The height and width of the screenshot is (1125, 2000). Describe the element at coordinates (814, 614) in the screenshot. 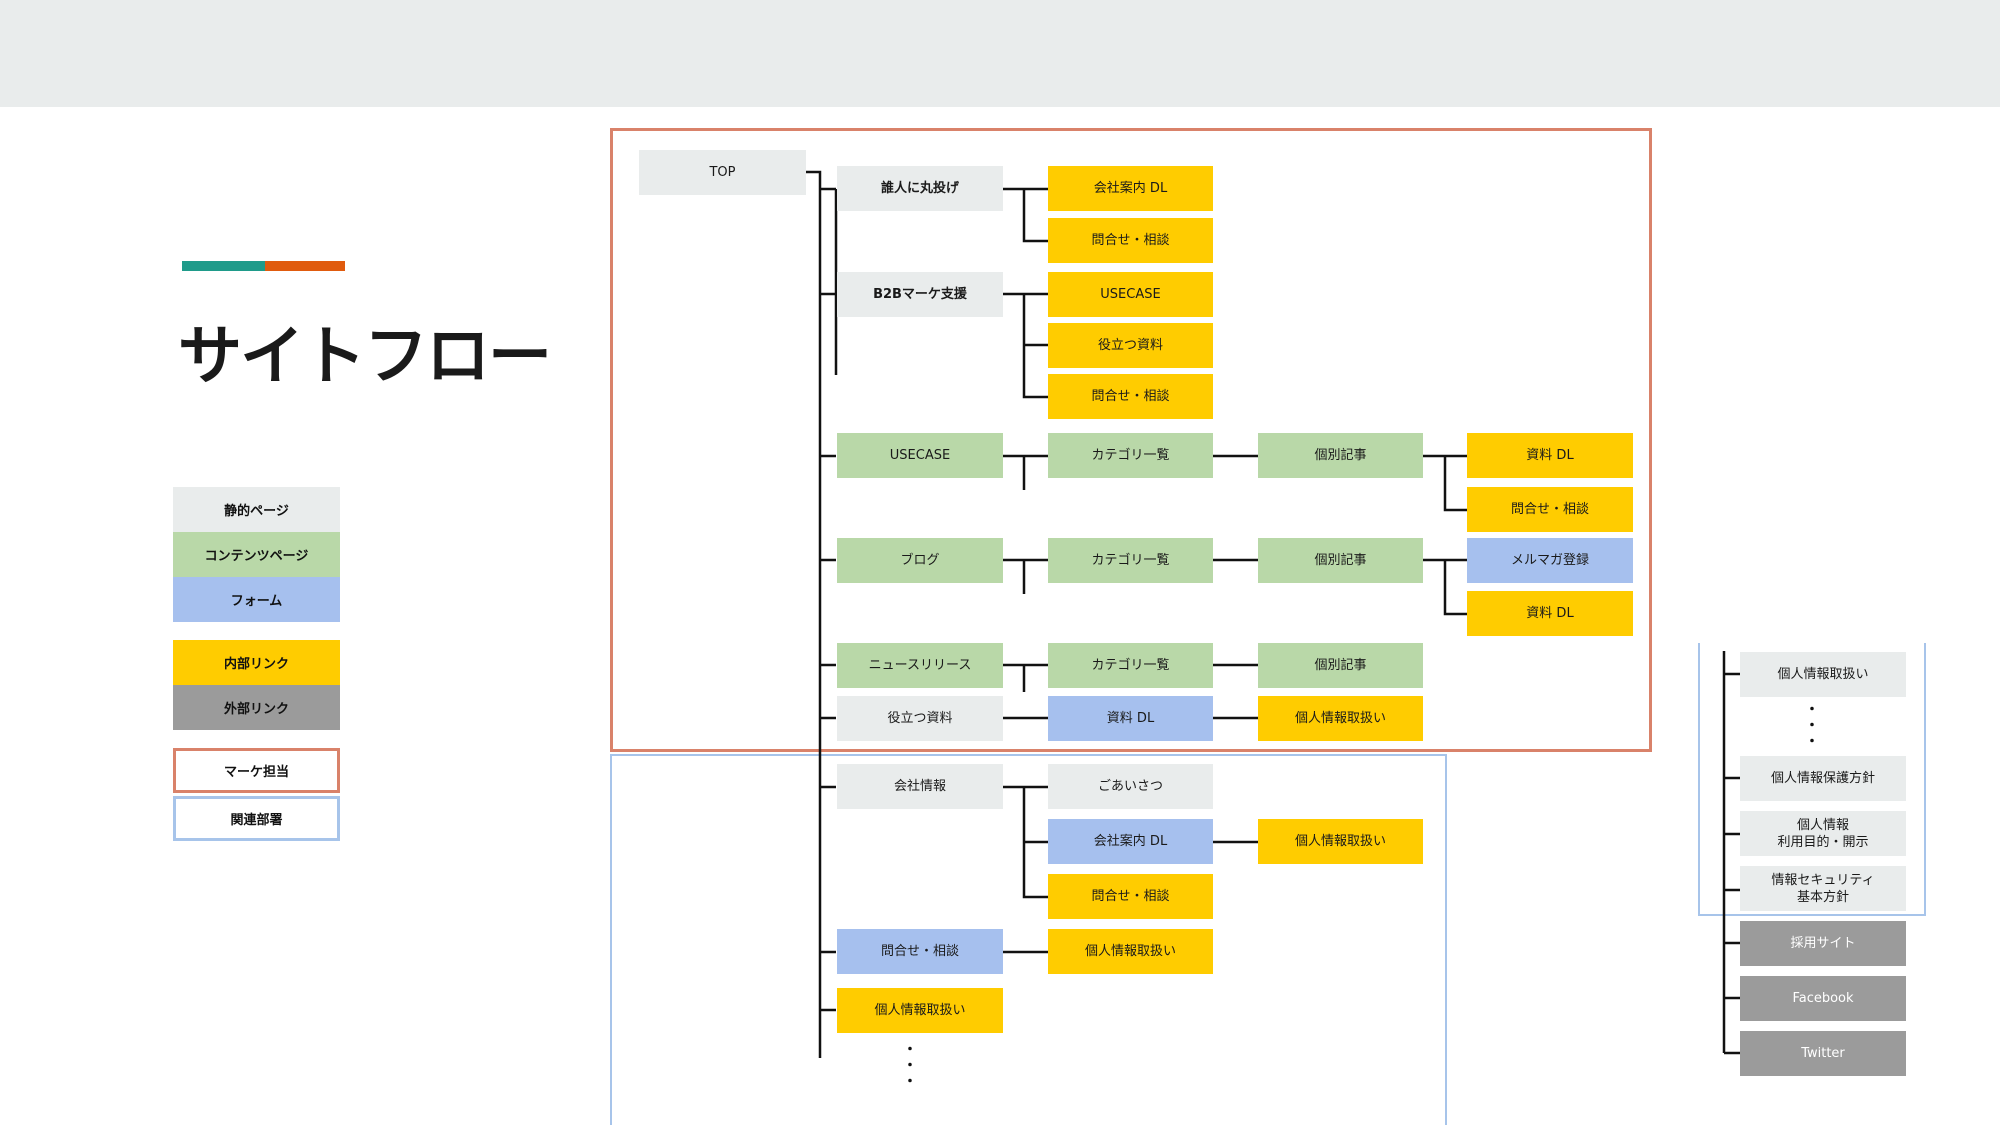

I see `connector-top` at that location.